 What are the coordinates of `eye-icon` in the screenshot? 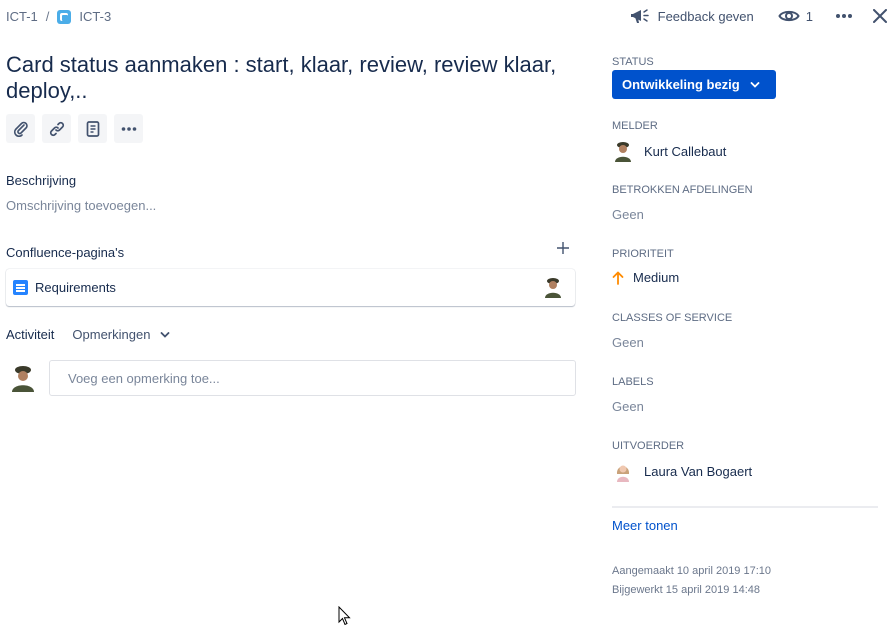 It's located at (789, 16).